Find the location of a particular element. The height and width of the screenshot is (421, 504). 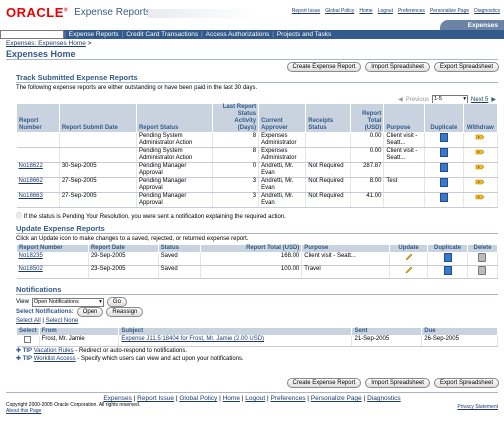

open-button: Open is located at coordinates (90, 312).